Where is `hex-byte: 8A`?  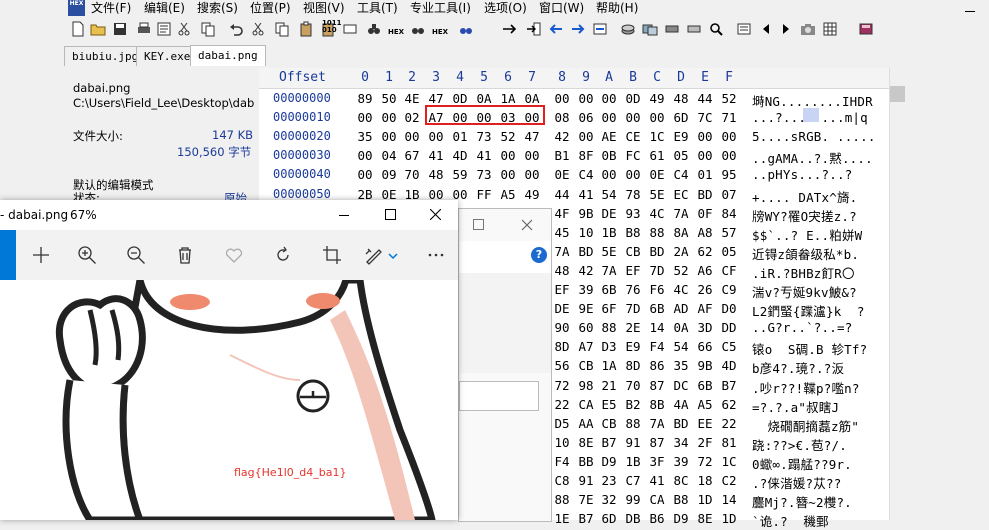
hex-byte: 8A is located at coordinates (681, 232).